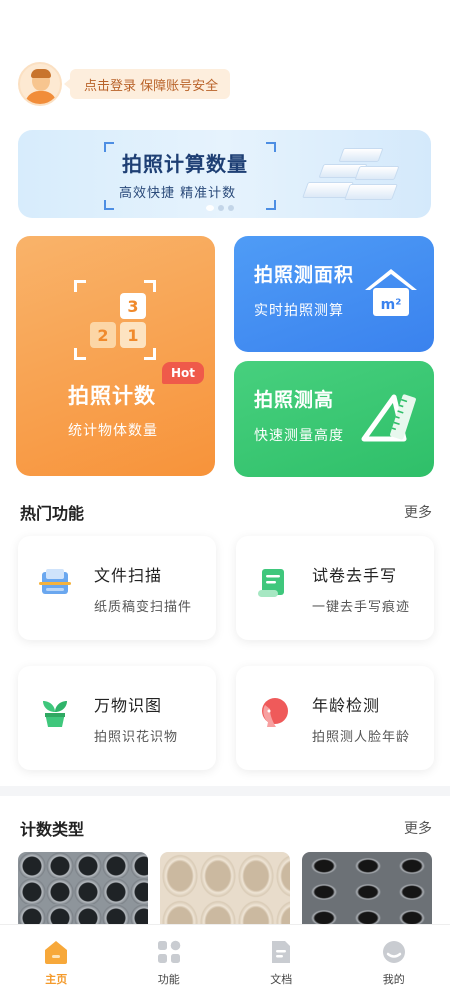 This screenshot has width=450, height=1000. I want to click on login-row: 点击登录 保障账号安全, so click(124, 84).